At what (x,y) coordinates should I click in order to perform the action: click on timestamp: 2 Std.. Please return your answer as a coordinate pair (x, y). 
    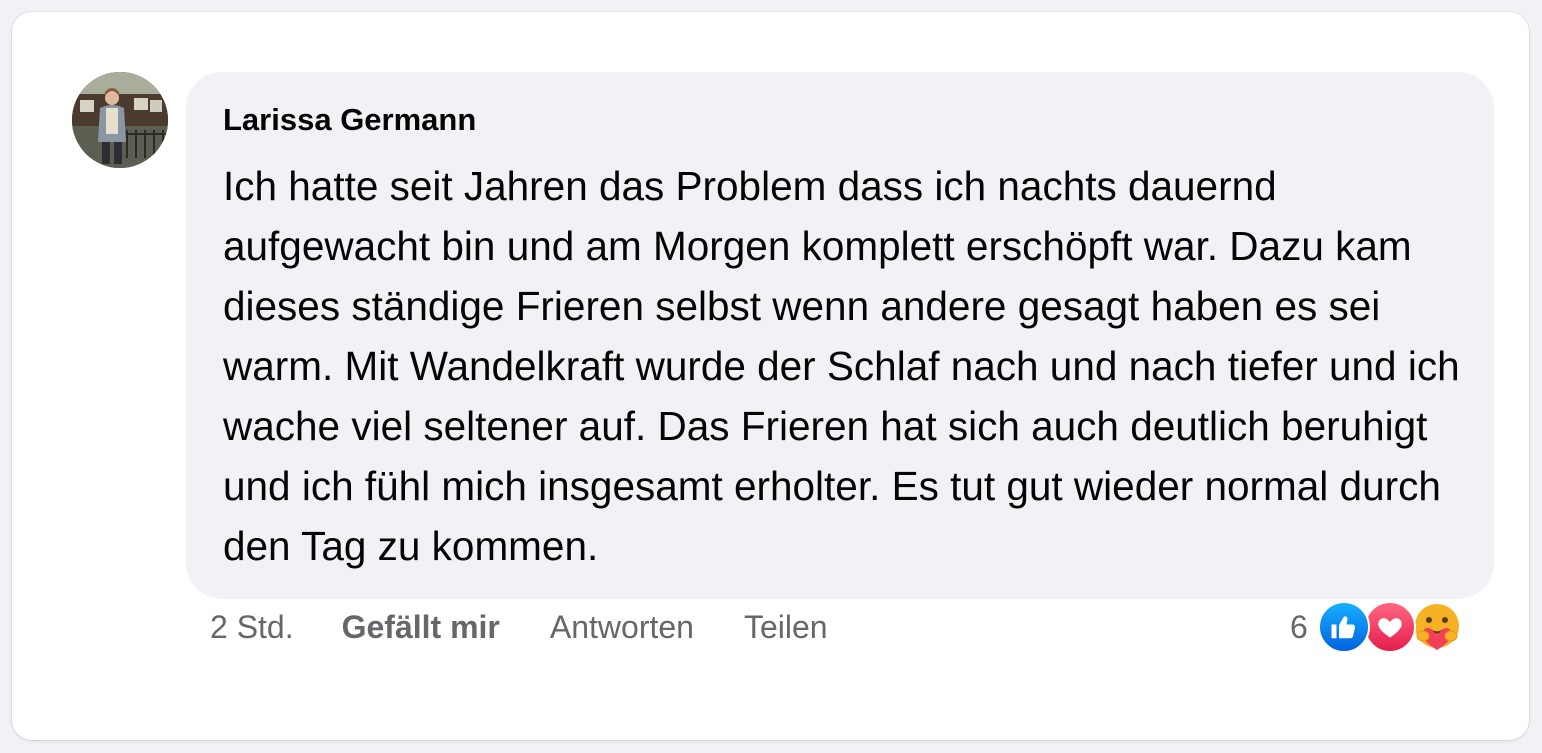
    Looking at the image, I should click on (252, 627).